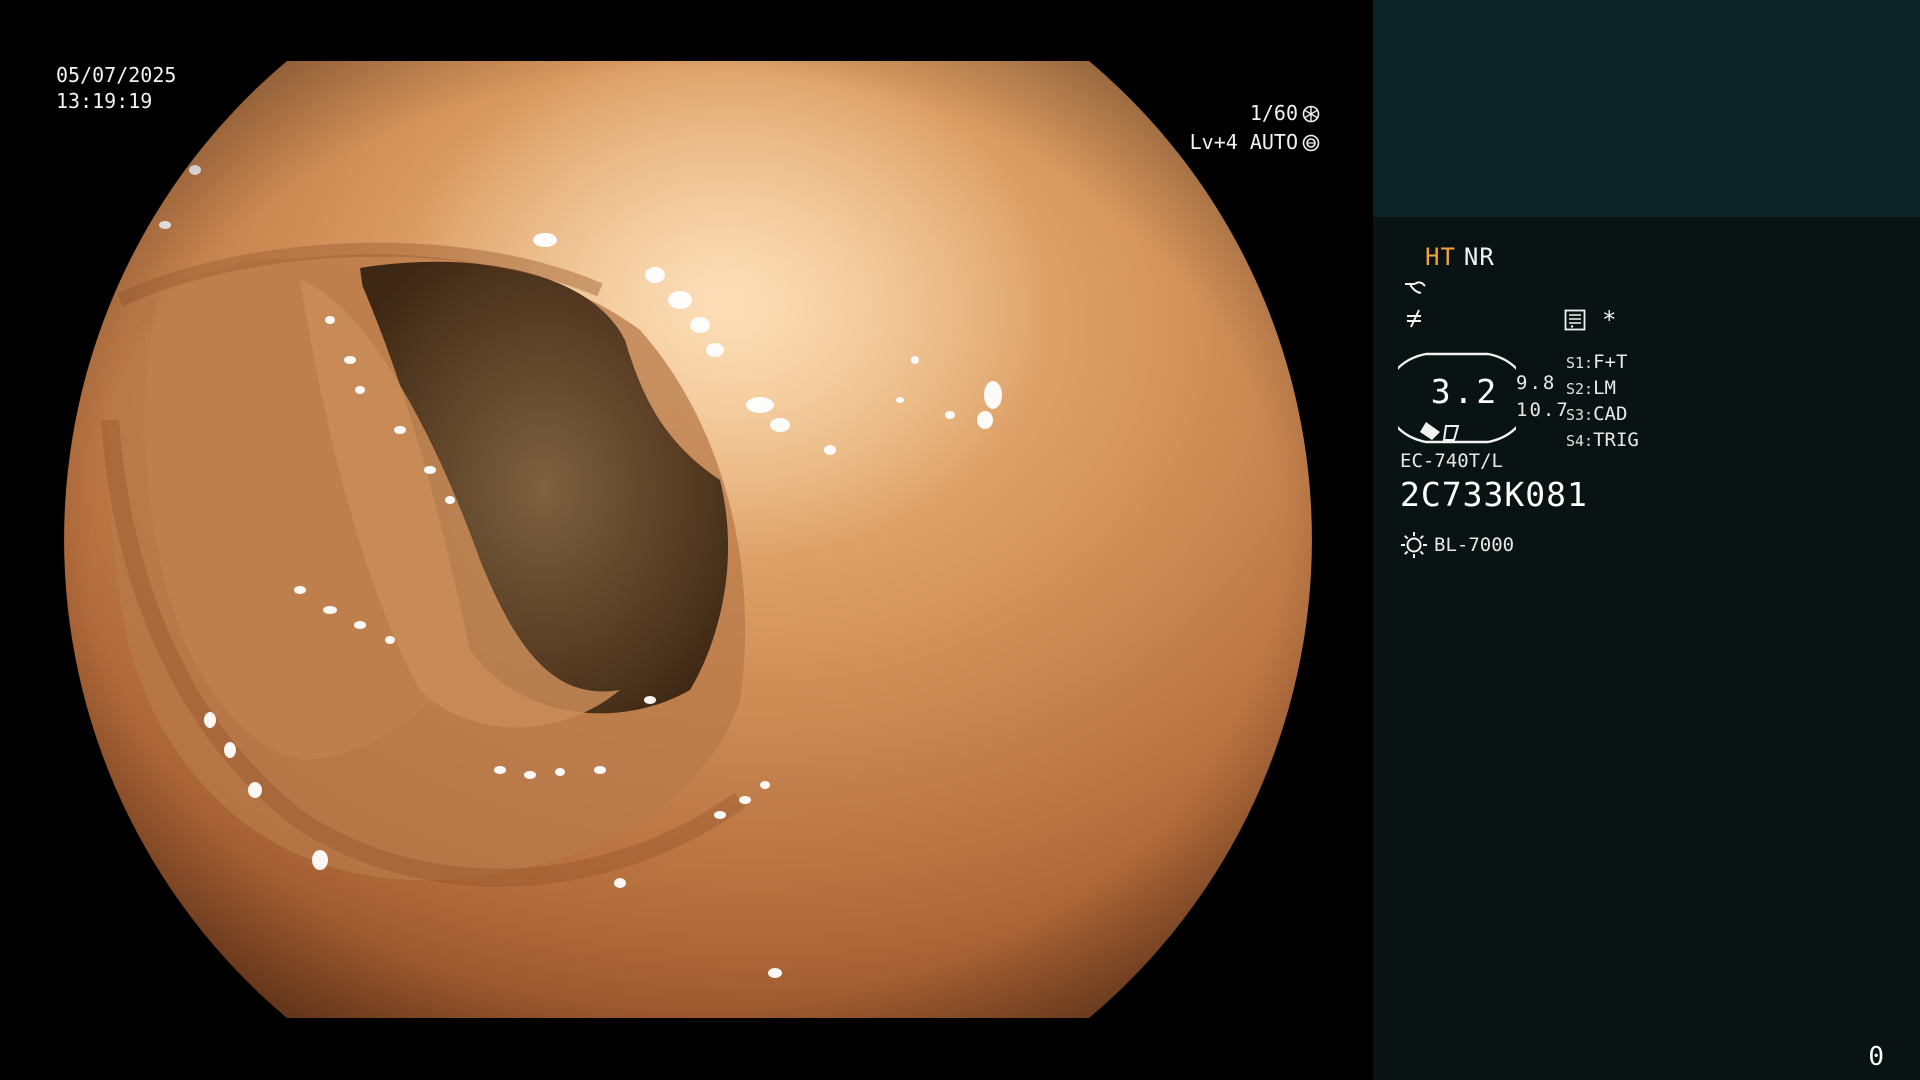  I want to click on iris-row: Lv+4 AUTO, so click(1255, 142).